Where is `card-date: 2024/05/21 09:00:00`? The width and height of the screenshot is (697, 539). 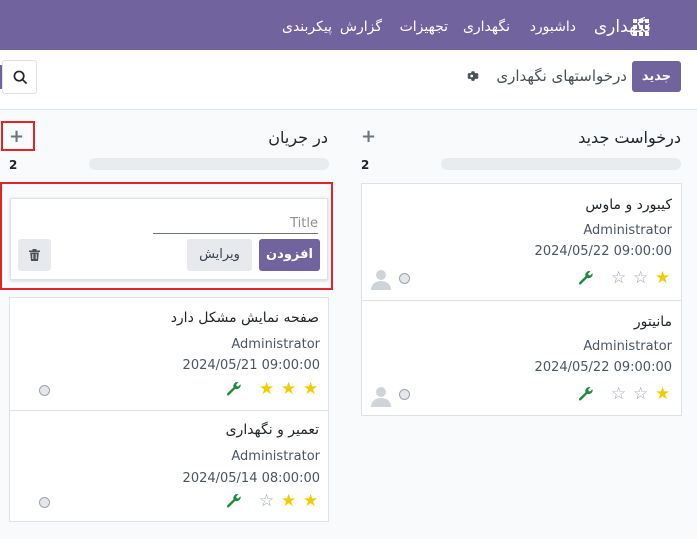 card-date: 2024/05/21 09:00:00 is located at coordinates (251, 365).